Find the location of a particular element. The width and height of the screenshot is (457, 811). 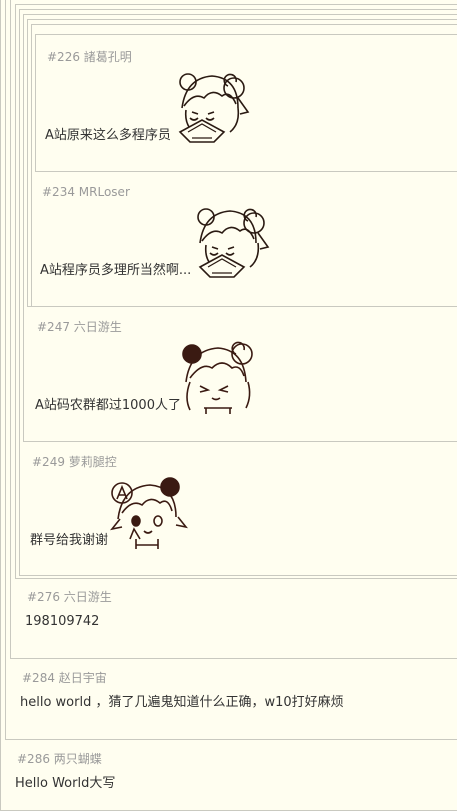

username: 萝莉腿控 is located at coordinates (93, 462).